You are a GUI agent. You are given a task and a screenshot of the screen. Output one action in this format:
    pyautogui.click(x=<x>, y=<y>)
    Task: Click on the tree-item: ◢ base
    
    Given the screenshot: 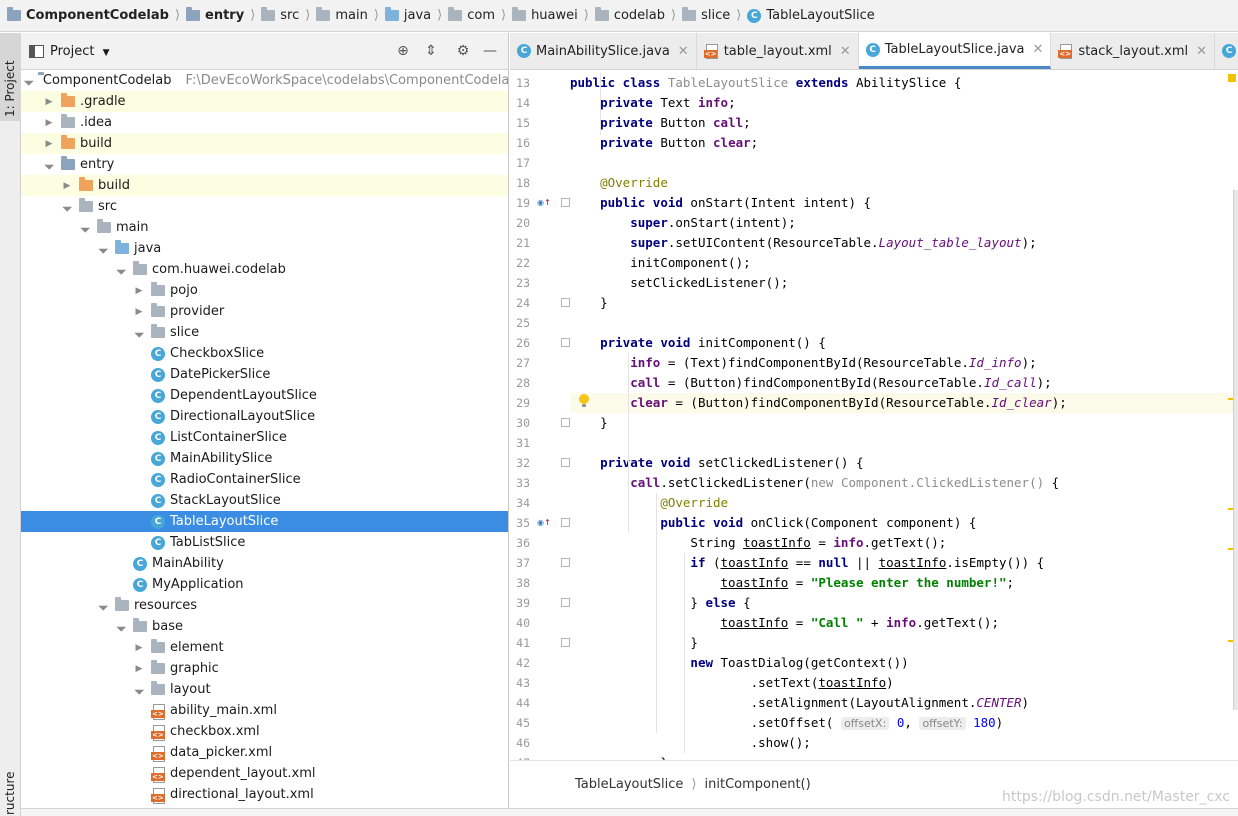 What is the action you would take?
    pyautogui.click(x=264, y=626)
    